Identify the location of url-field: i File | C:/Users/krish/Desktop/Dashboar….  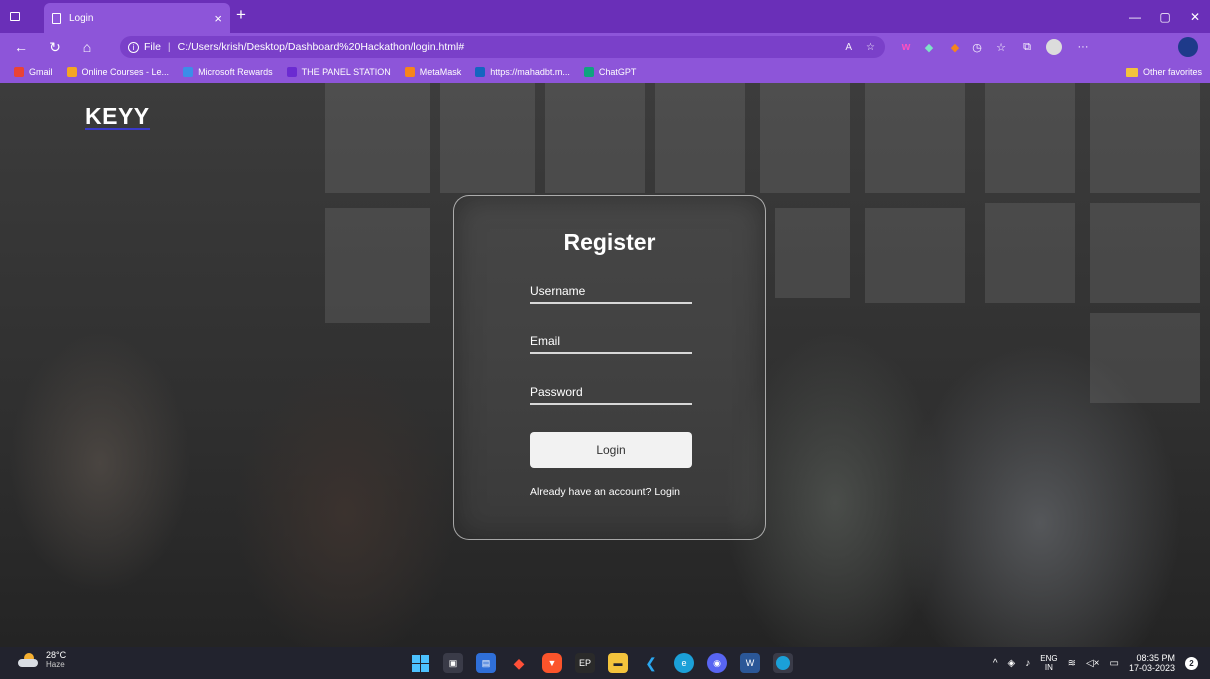
(502, 47).